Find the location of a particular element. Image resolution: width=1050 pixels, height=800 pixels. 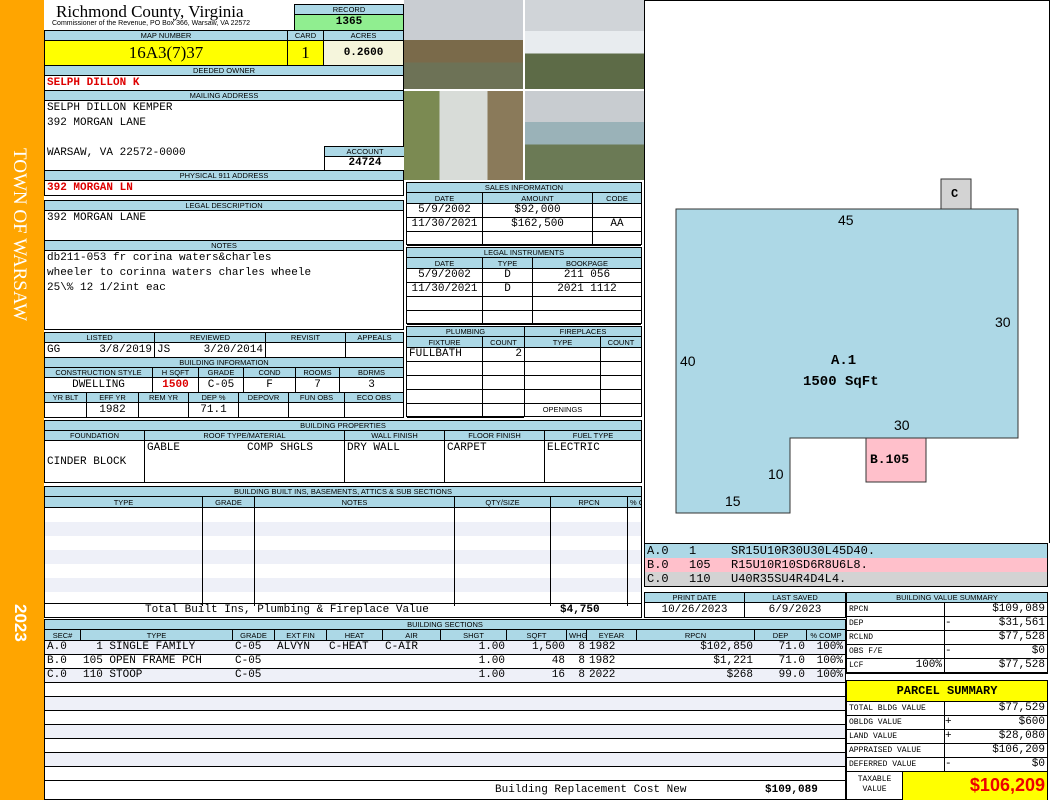

section-cell: 105 OPEN FRAME PCH is located at coordinates (142, 661).